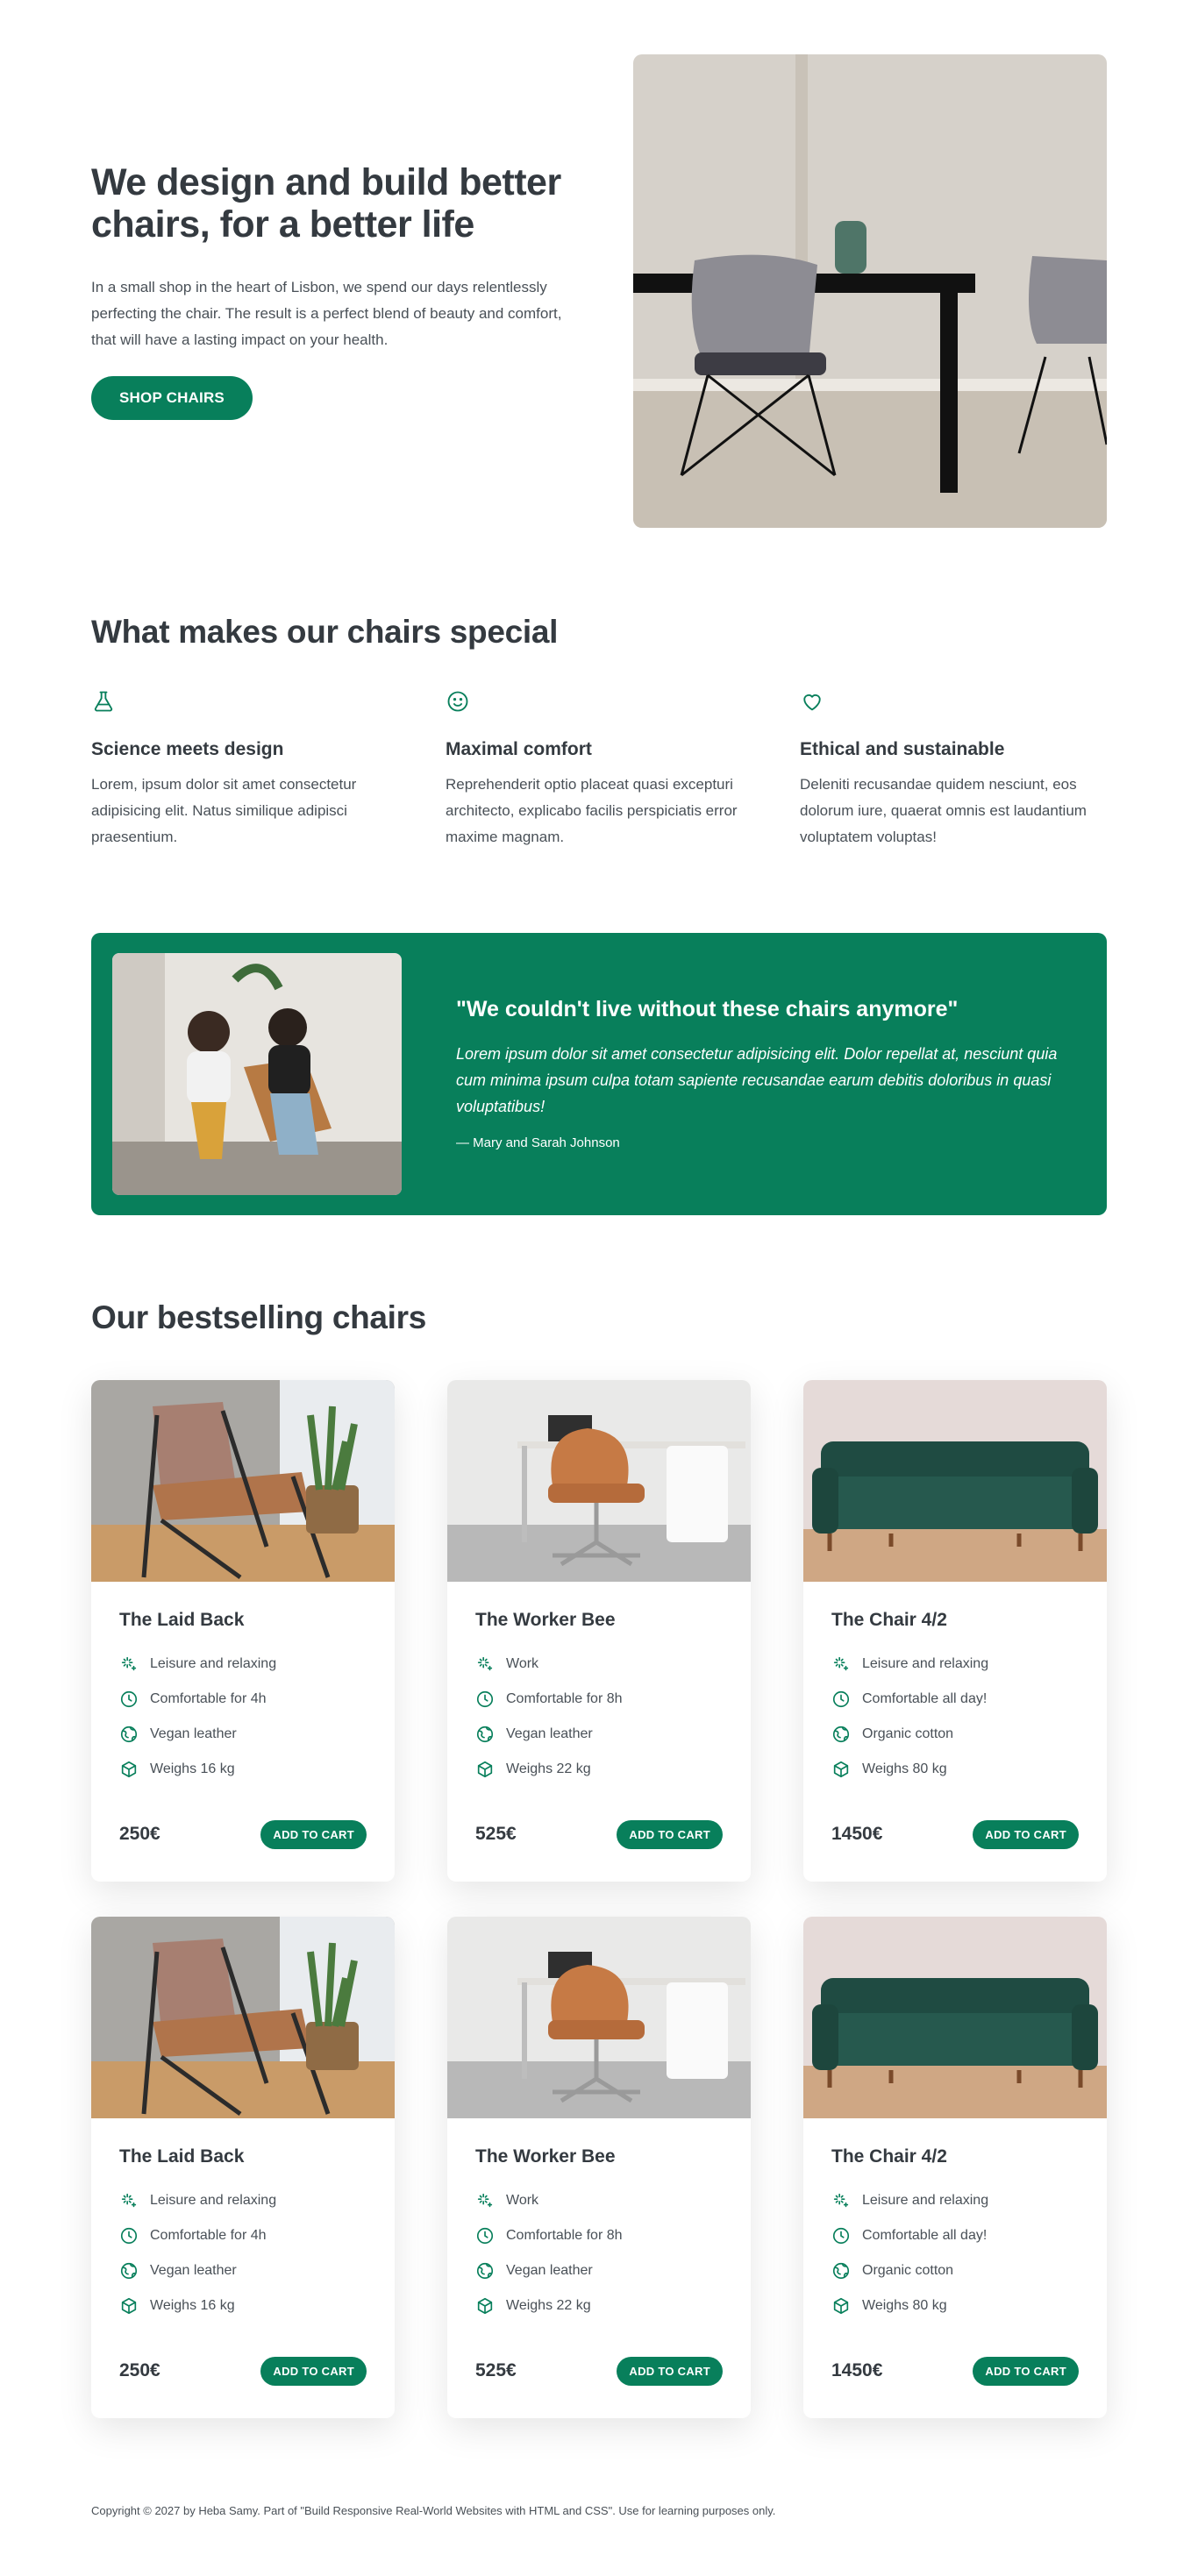  I want to click on product-price: 250€, so click(139, 1834).